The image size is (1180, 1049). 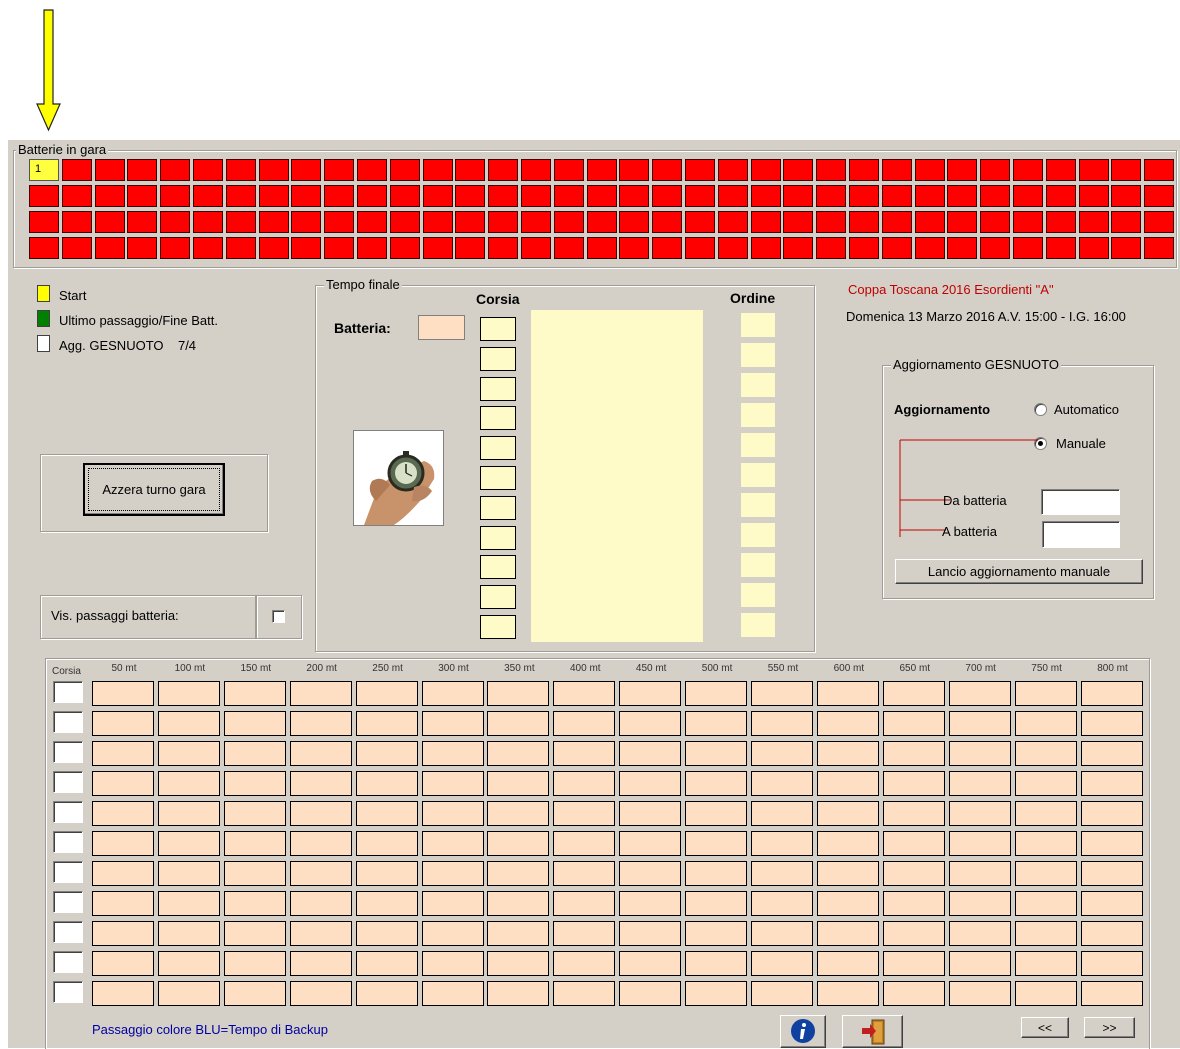 I want to click on to-battery-input, so click(x=1081, y=534).